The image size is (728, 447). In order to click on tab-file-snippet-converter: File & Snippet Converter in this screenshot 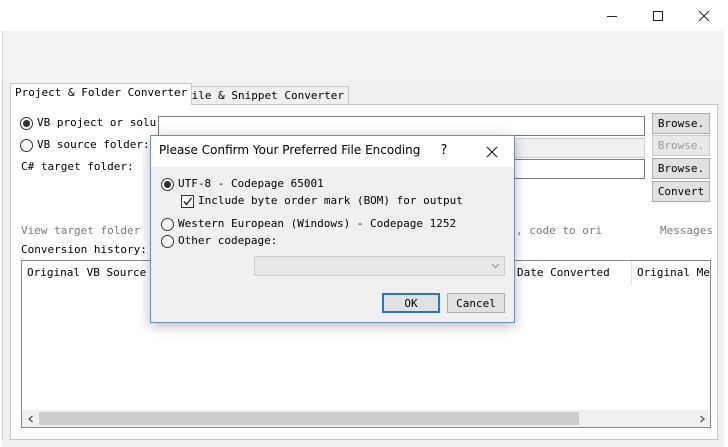, I will do `click(264, 95)`.